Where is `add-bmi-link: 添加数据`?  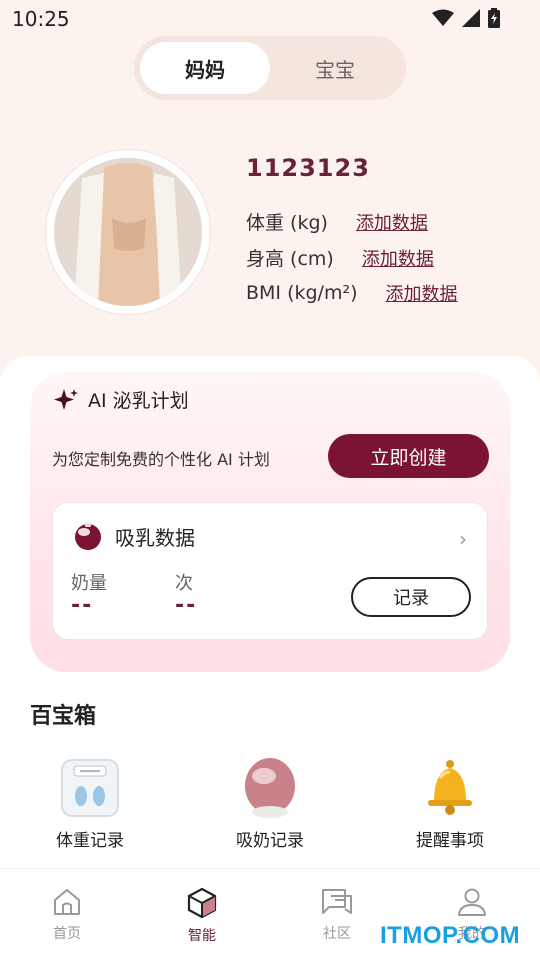
add-bmi-link: 添加数据 is located at coordinates (422, 293).